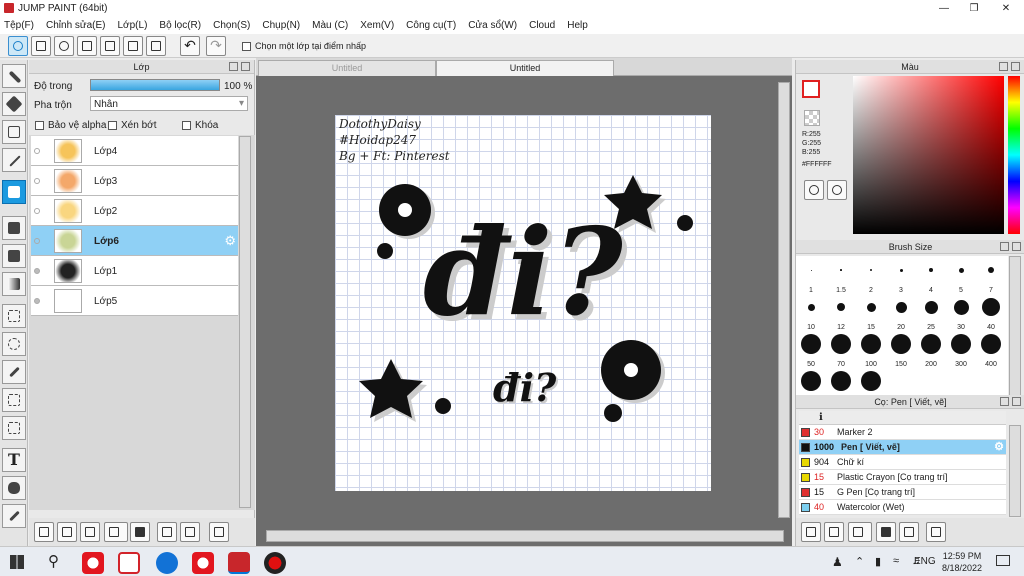 The height and width of the screenshot is (576, 1024). Describe the element at coordinates (14, 132) in the screenshot. I see `shape-tool` at that location.